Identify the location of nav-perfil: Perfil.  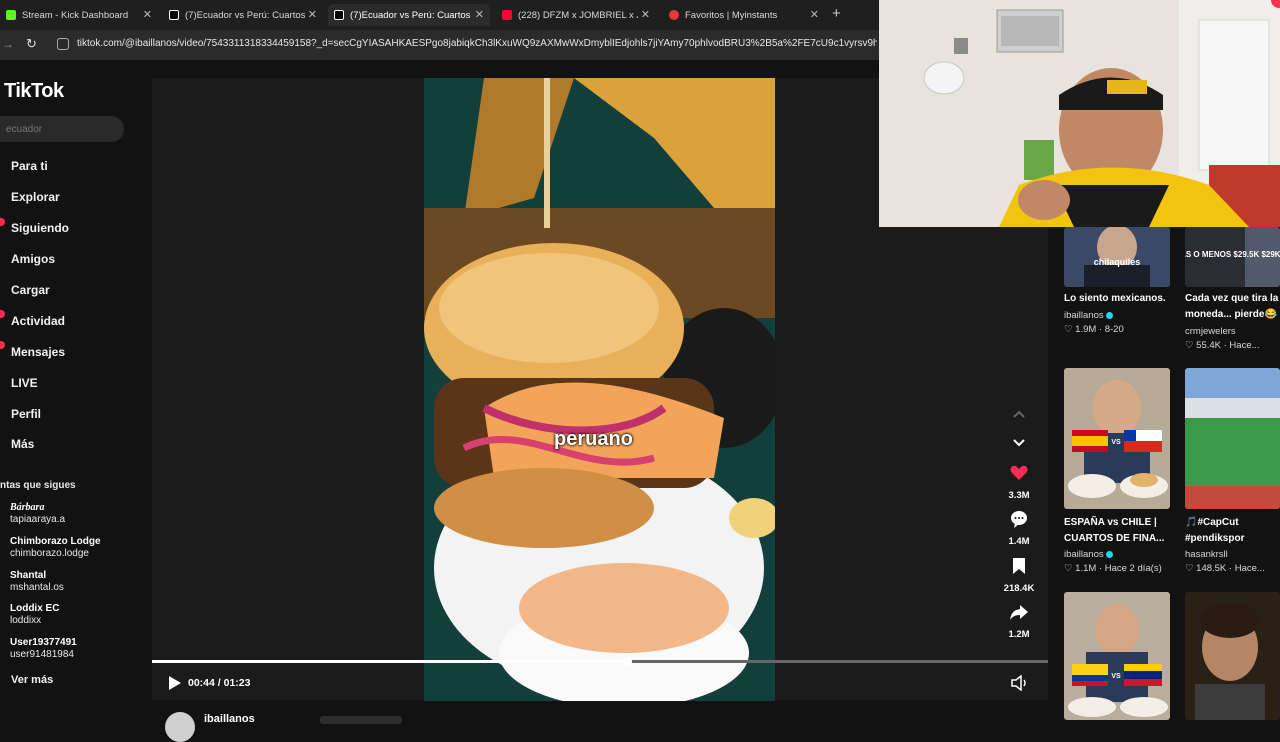
(26, 414).